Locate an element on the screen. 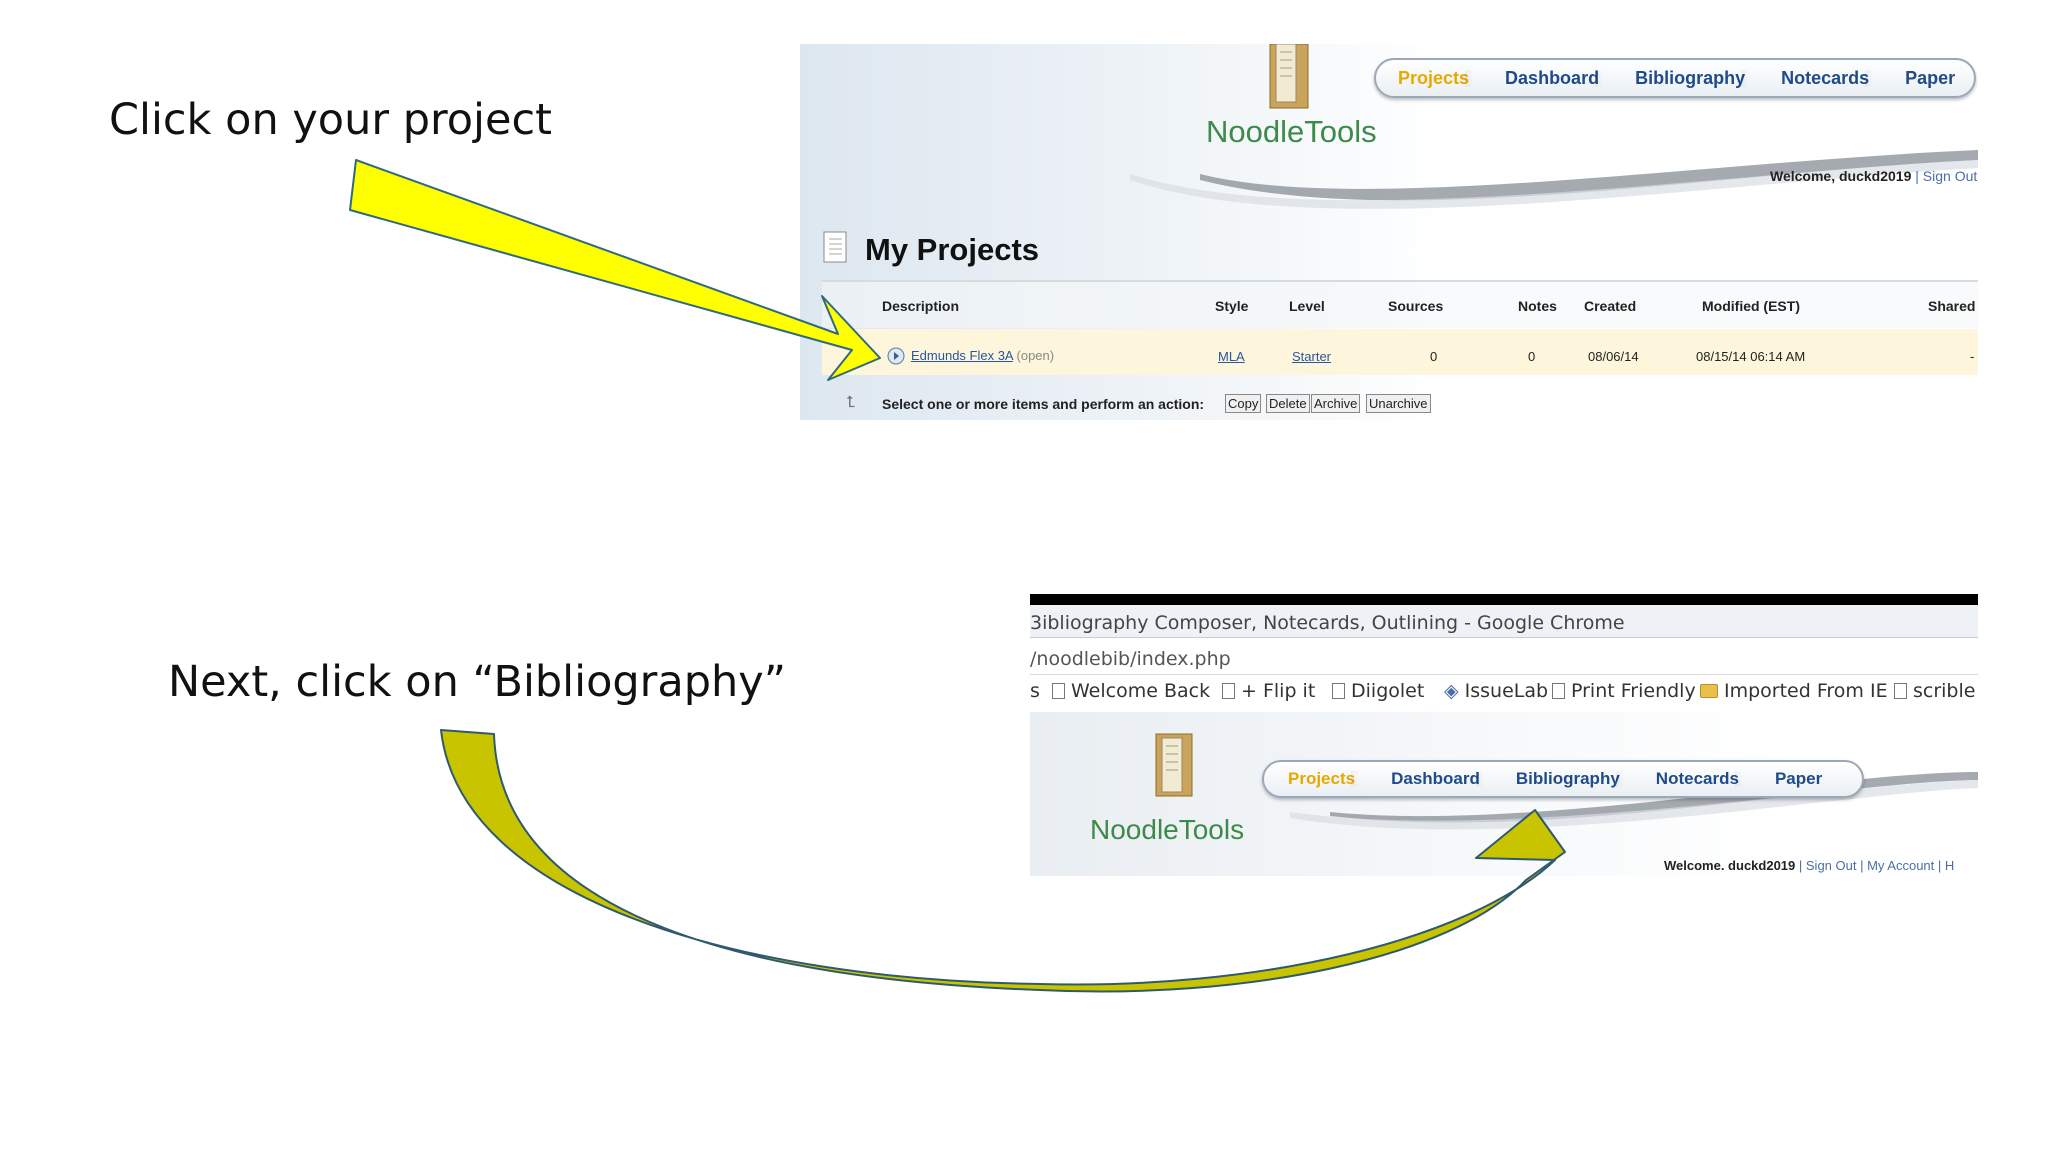 The width and height of the screenshot is (2048, 1152). arrow-to-project-icon is located at coordinates (615, 270).